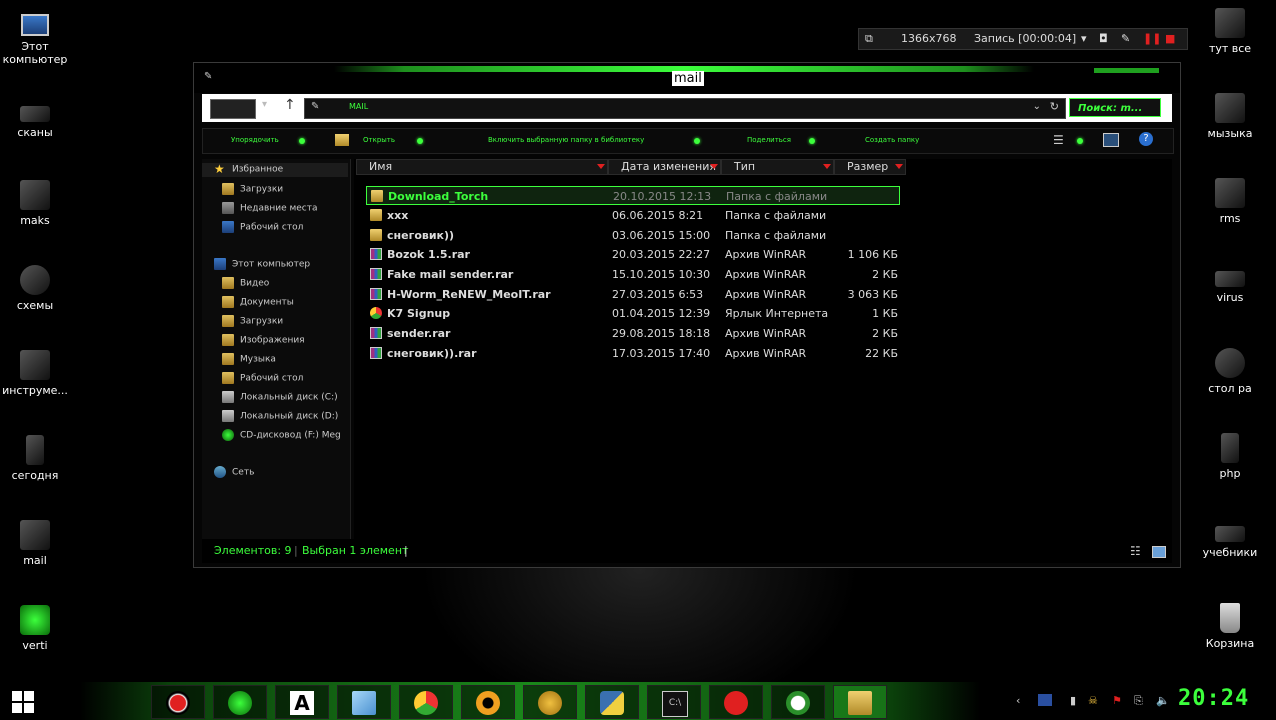 This screenshot has height=720, width=1276. I want to click on taskbar-app-network, so click(240, 702).